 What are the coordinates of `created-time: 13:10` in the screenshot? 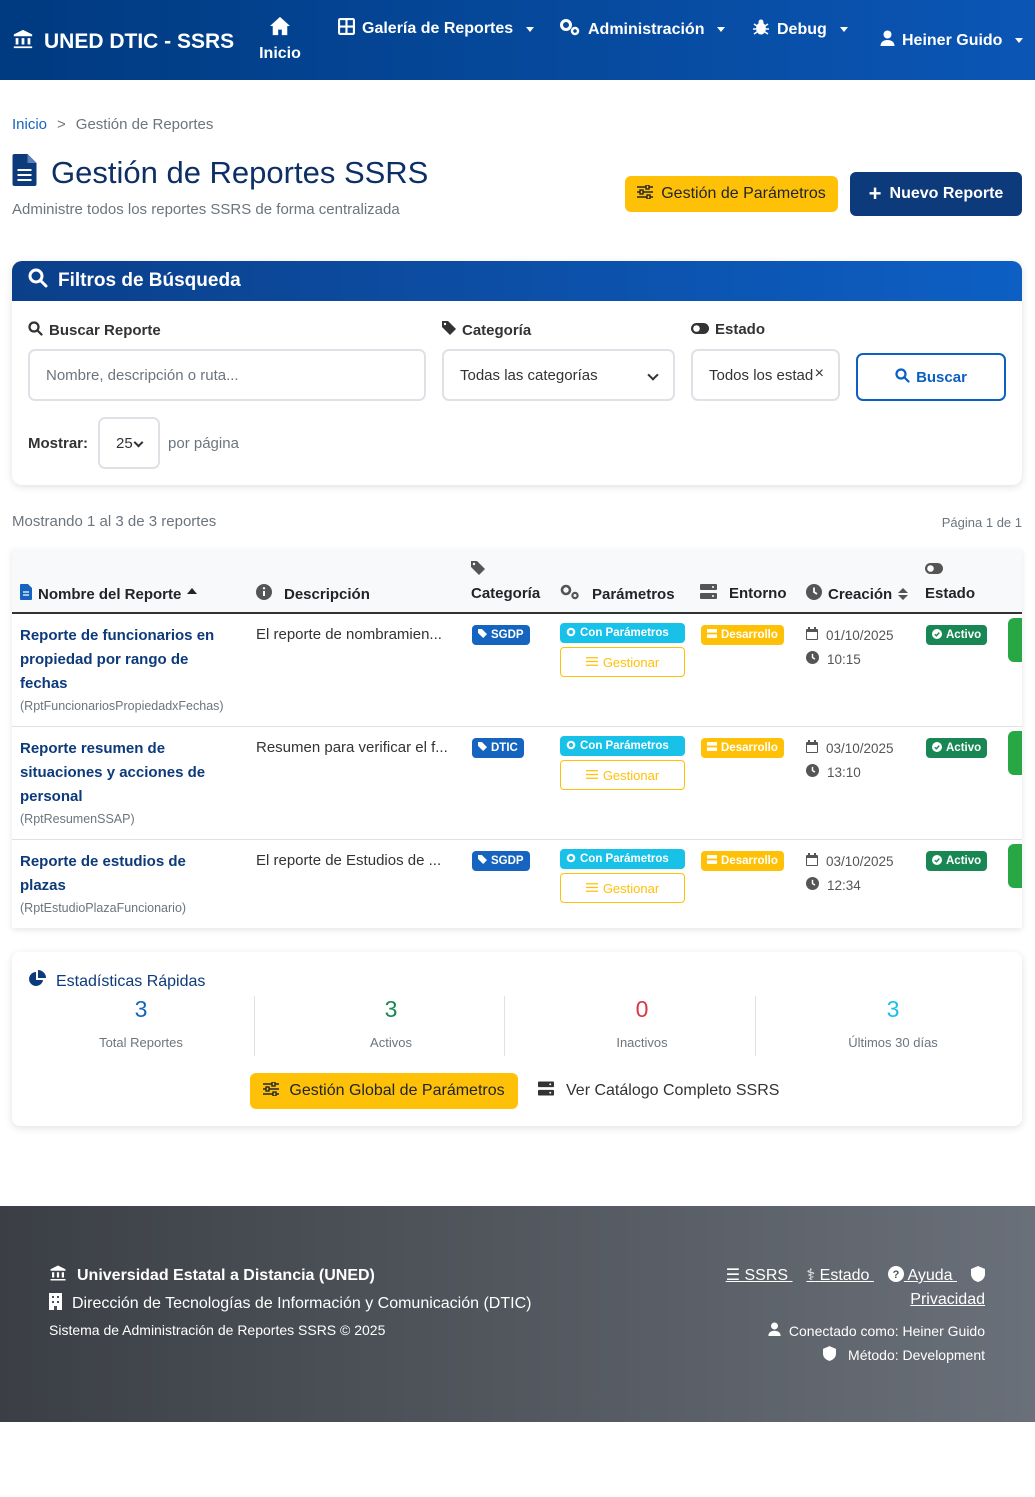 It's located at (833, 772).